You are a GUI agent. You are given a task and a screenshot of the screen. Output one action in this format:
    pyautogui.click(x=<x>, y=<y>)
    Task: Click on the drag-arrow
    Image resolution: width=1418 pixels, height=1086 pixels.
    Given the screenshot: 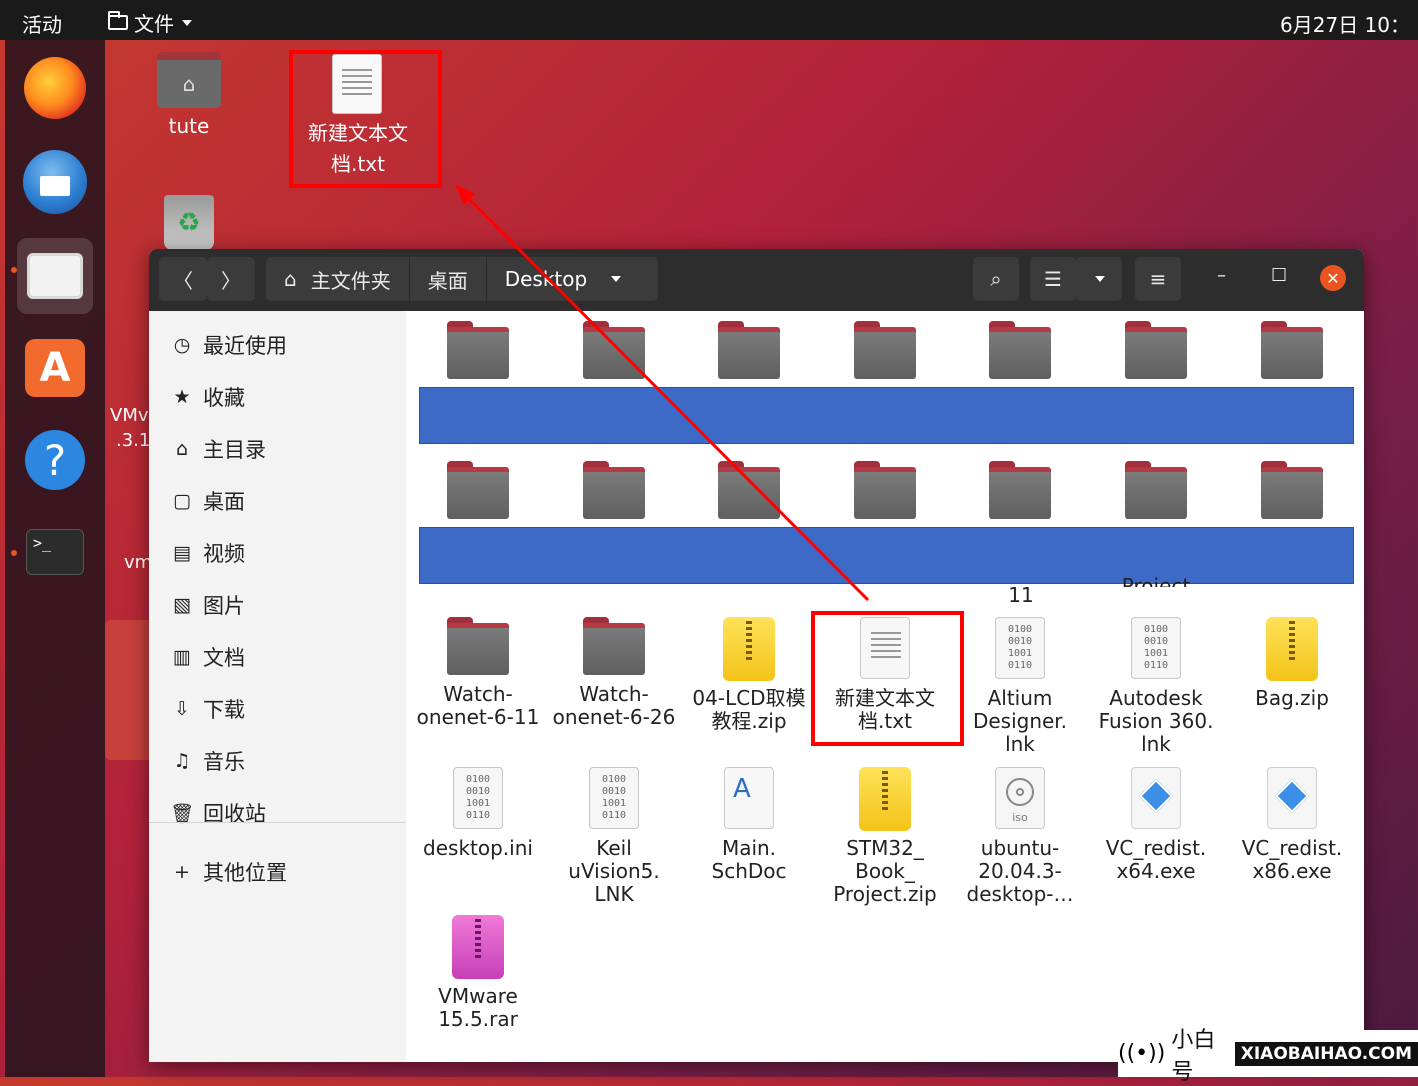 What is the action you would take?
    pyautogui.click(x=662, y=393)
    